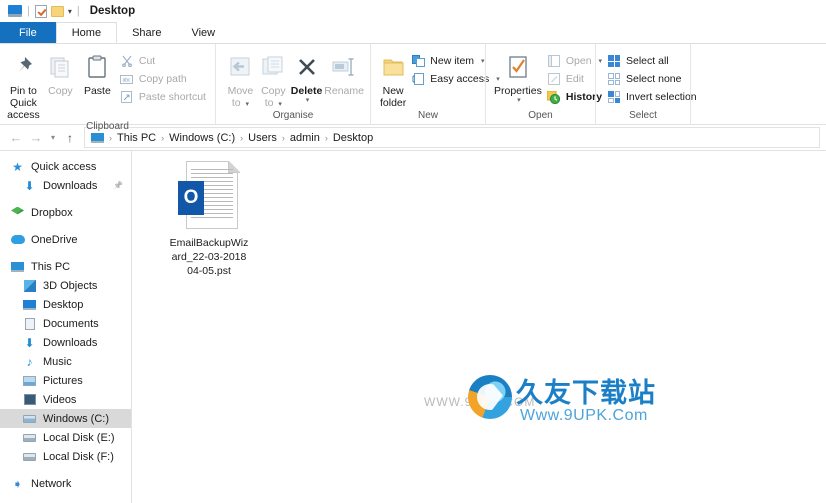 This screenshot has width=826, height=503. I want to click on watermark-brand-cn: 久友下载站, so click(586, 393).